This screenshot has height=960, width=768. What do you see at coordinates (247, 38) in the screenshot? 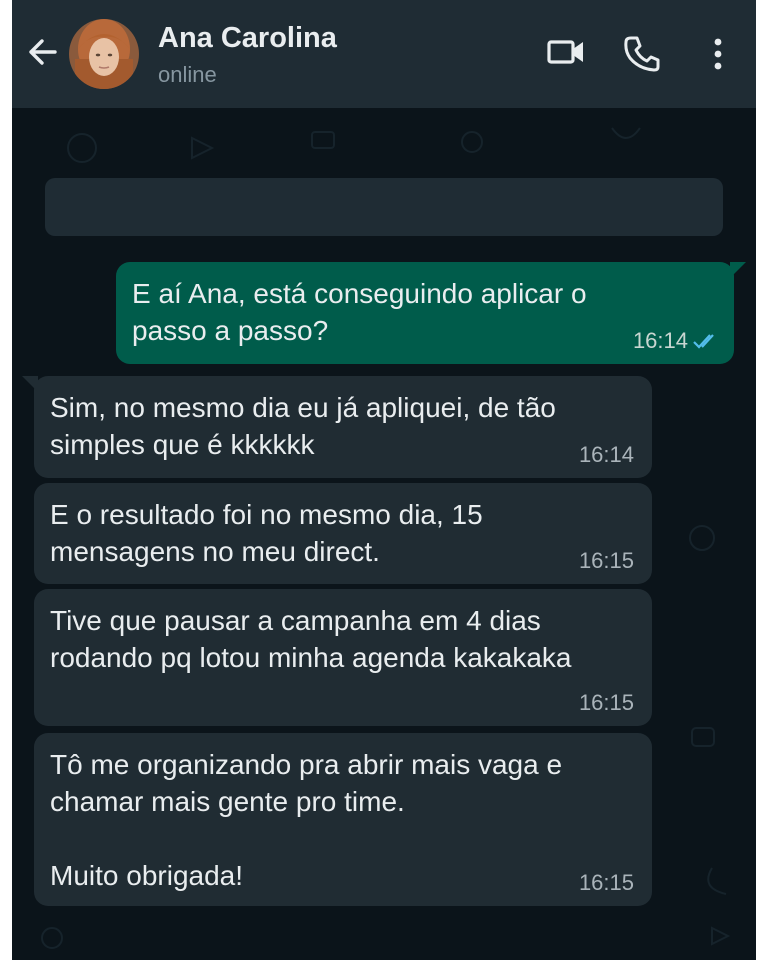
I see `contact-name: Ana Carolina` at bounding box center [247, 38].